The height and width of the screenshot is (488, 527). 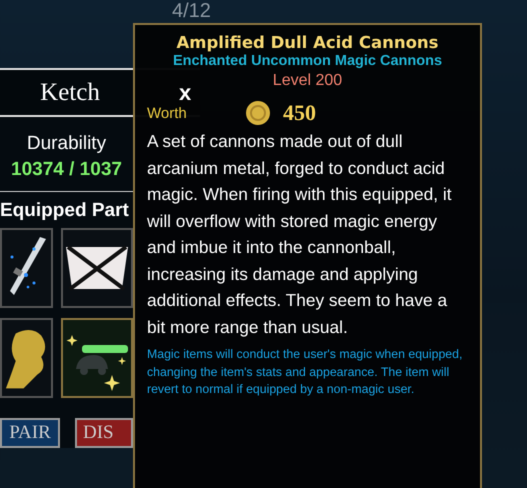 What do you see at coordinates (30, 433) in the screenshot?
I see `repair-button: PAIR` at bounding box center [30, 433].